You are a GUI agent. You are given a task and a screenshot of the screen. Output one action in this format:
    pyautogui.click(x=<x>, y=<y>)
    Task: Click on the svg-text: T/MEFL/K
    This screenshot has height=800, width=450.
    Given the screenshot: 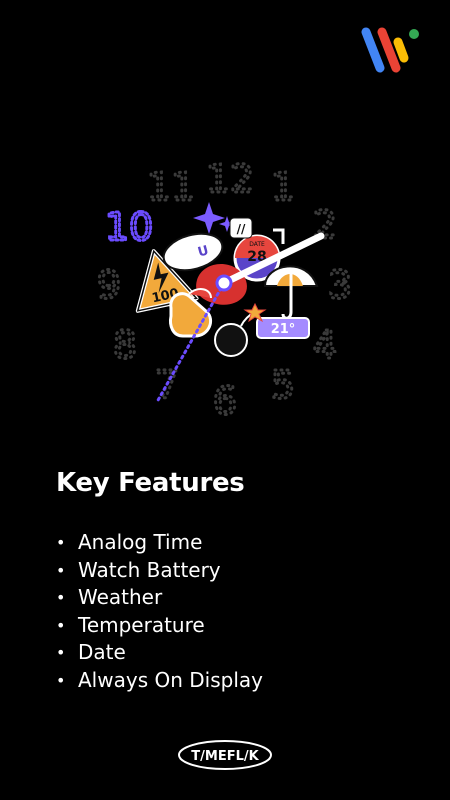 What is the action you would take?
    pyautogui.click(x=225, y=756)
    